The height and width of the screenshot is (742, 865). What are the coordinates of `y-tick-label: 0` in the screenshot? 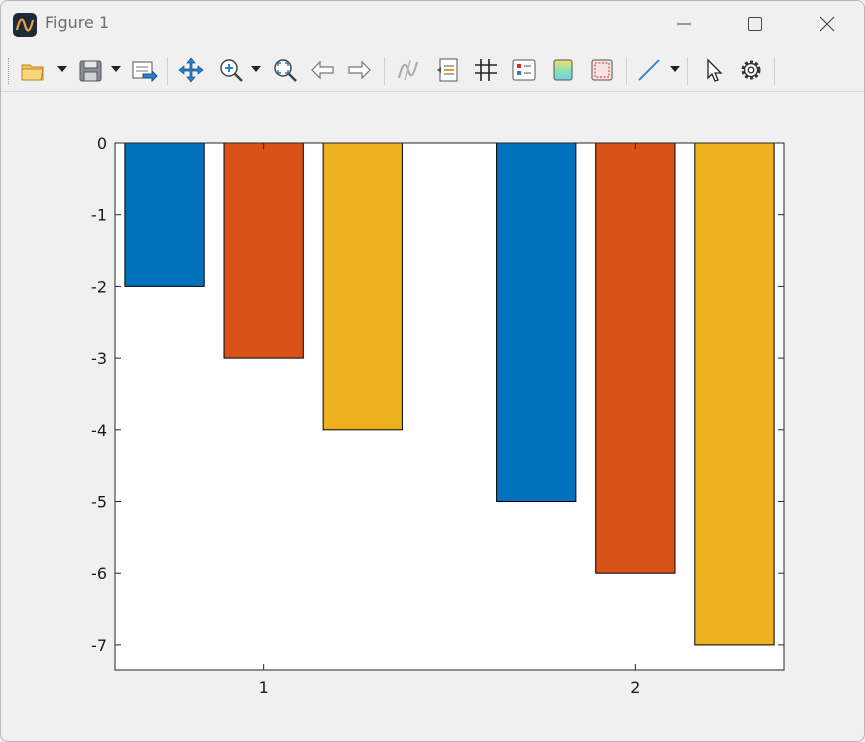 It's located at (102, 143).